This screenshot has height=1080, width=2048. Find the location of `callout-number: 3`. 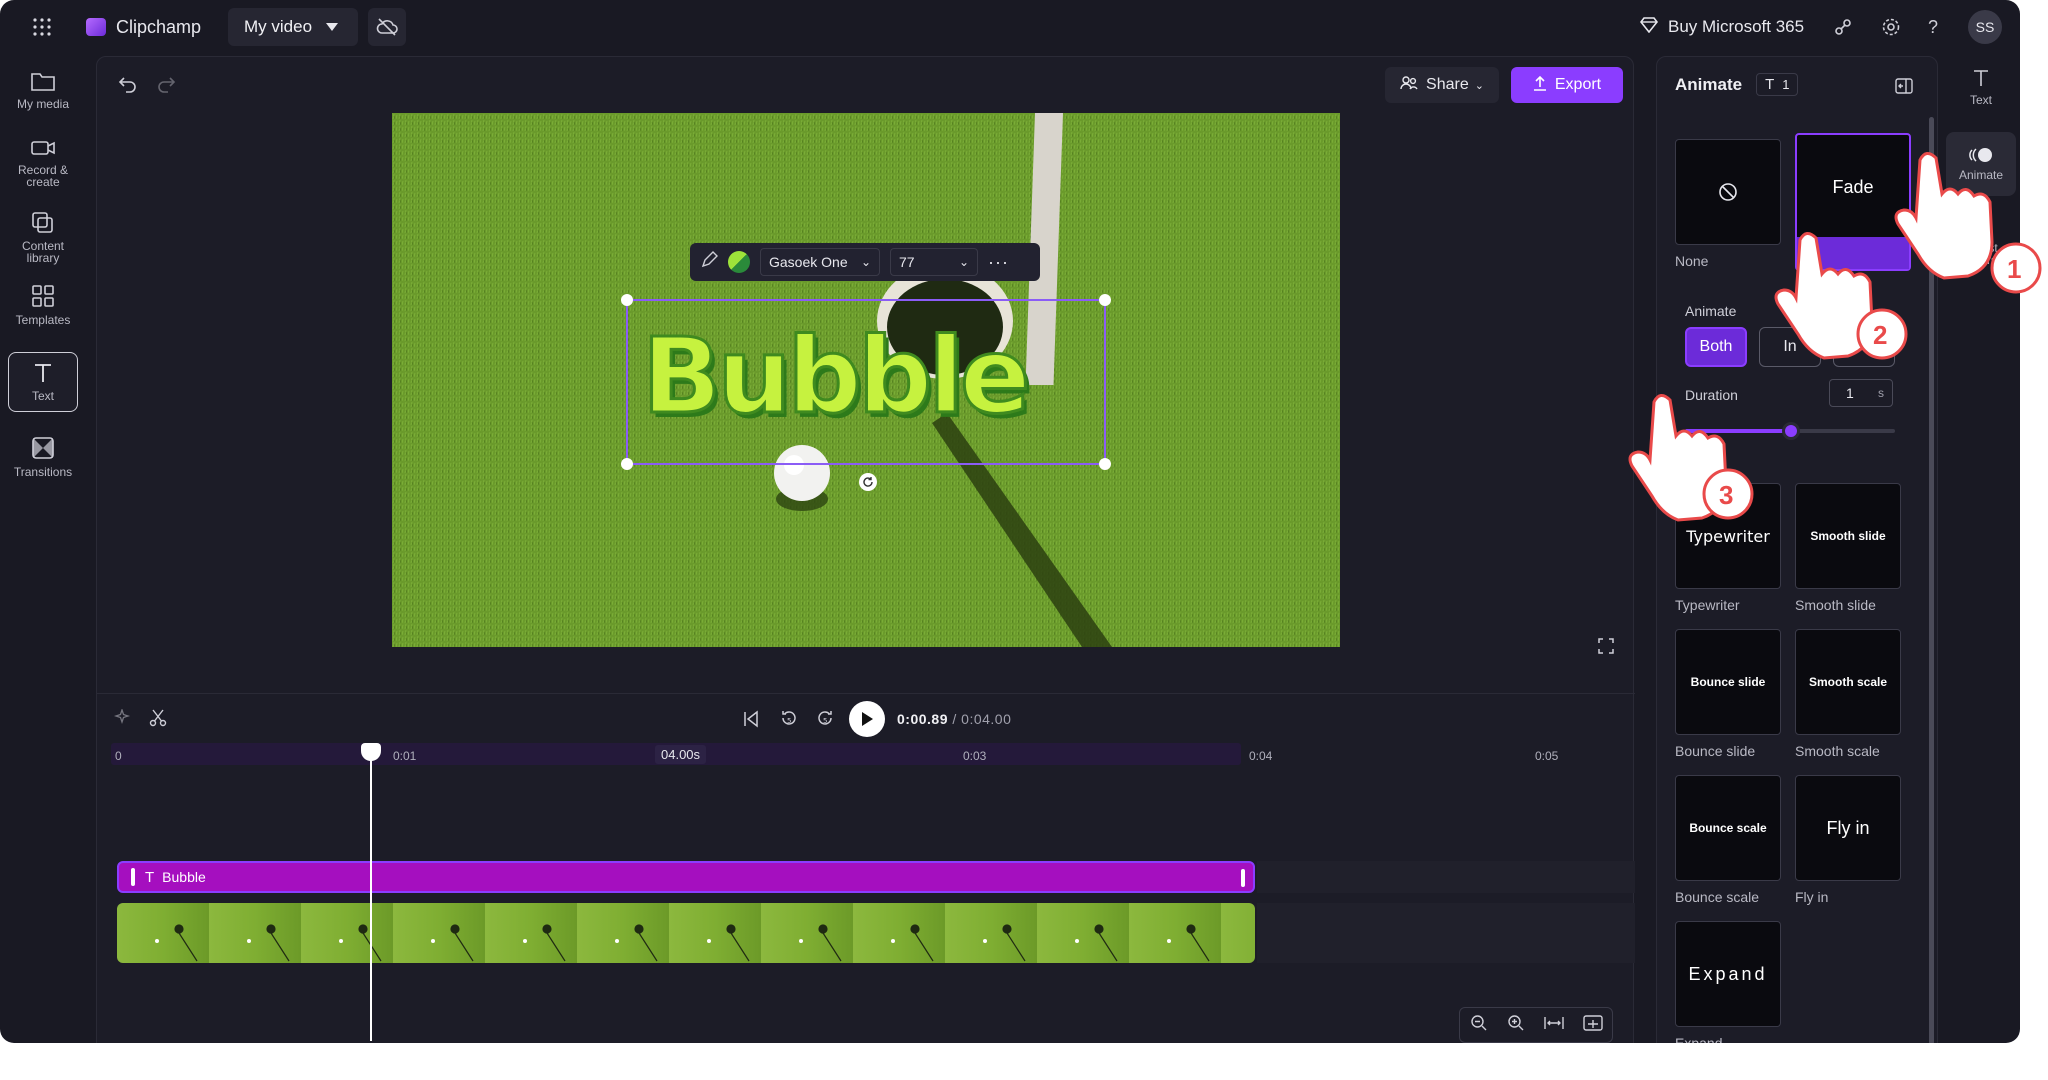

callout-number: 3 is located at coordinates (1726, 495).